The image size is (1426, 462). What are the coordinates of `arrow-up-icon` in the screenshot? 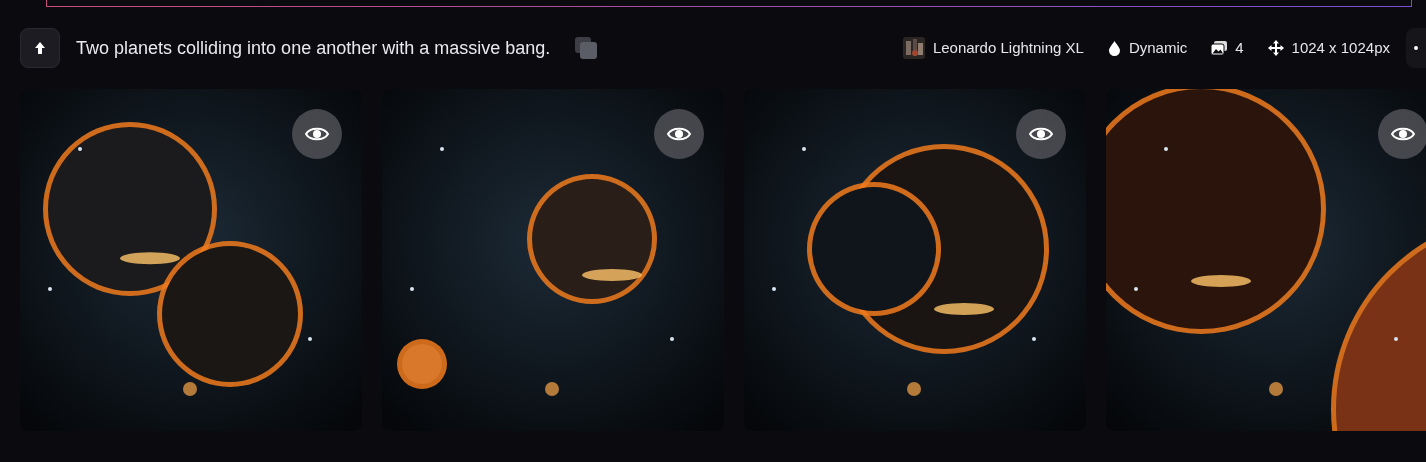 It's located at (40, 48).